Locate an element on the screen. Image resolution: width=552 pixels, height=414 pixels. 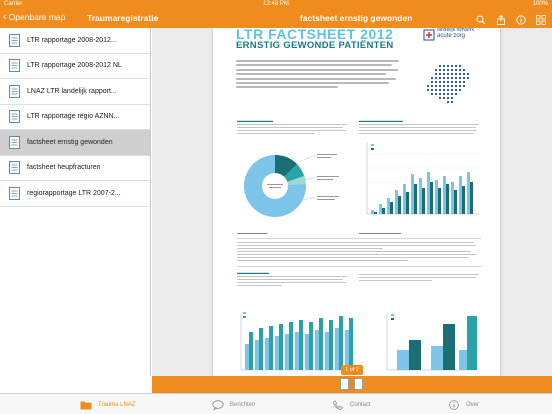
grid-icon is located at coordinates (541, 18).